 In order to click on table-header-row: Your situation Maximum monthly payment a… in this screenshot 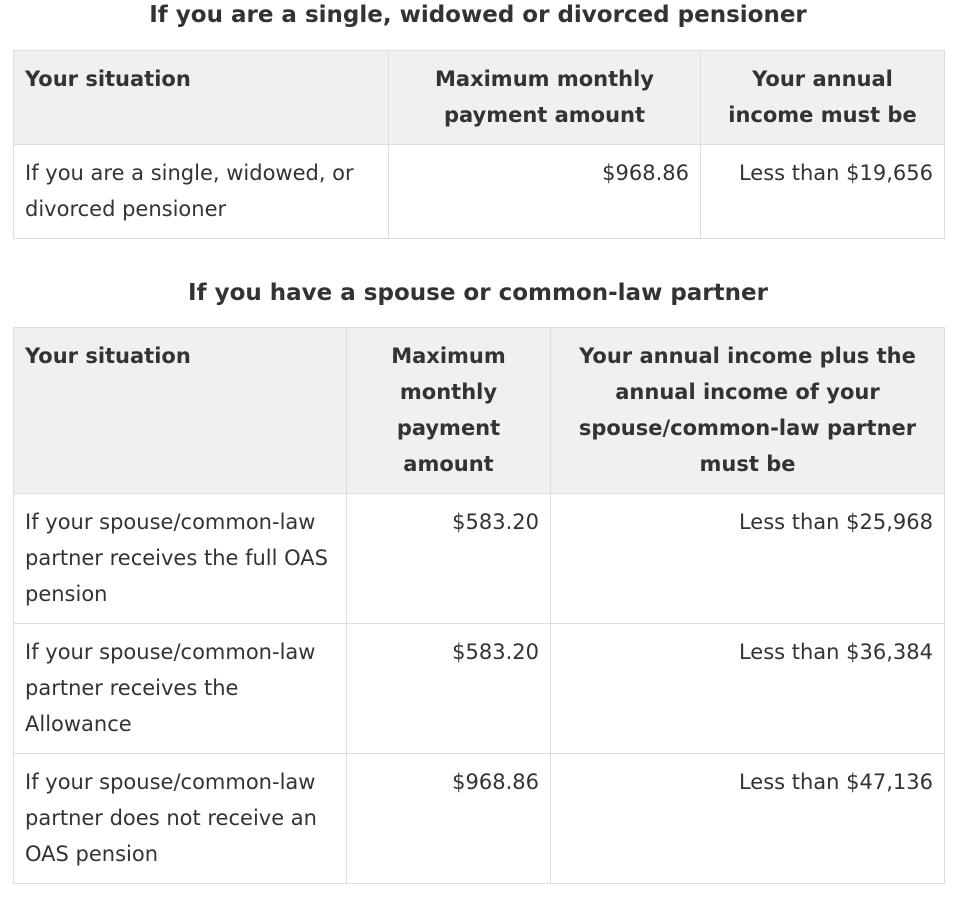, I will do `click(479, 97)`.